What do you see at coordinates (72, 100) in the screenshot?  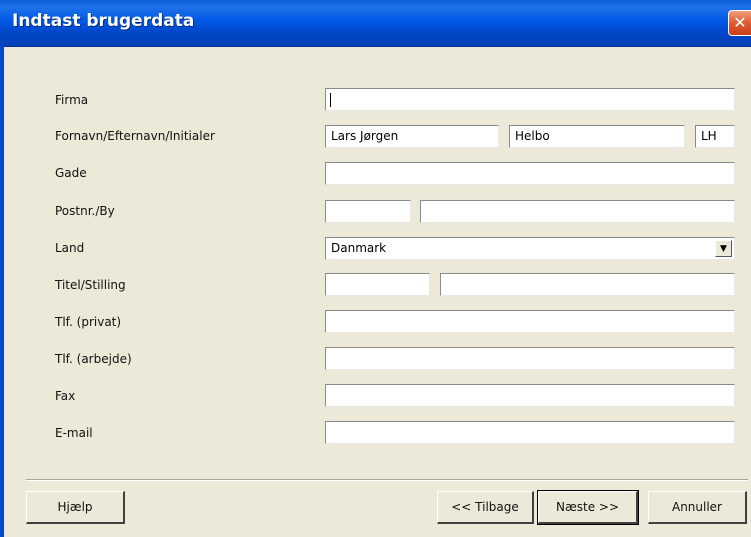 I see `firma-label: Firma` at bounding box center [72, 100].